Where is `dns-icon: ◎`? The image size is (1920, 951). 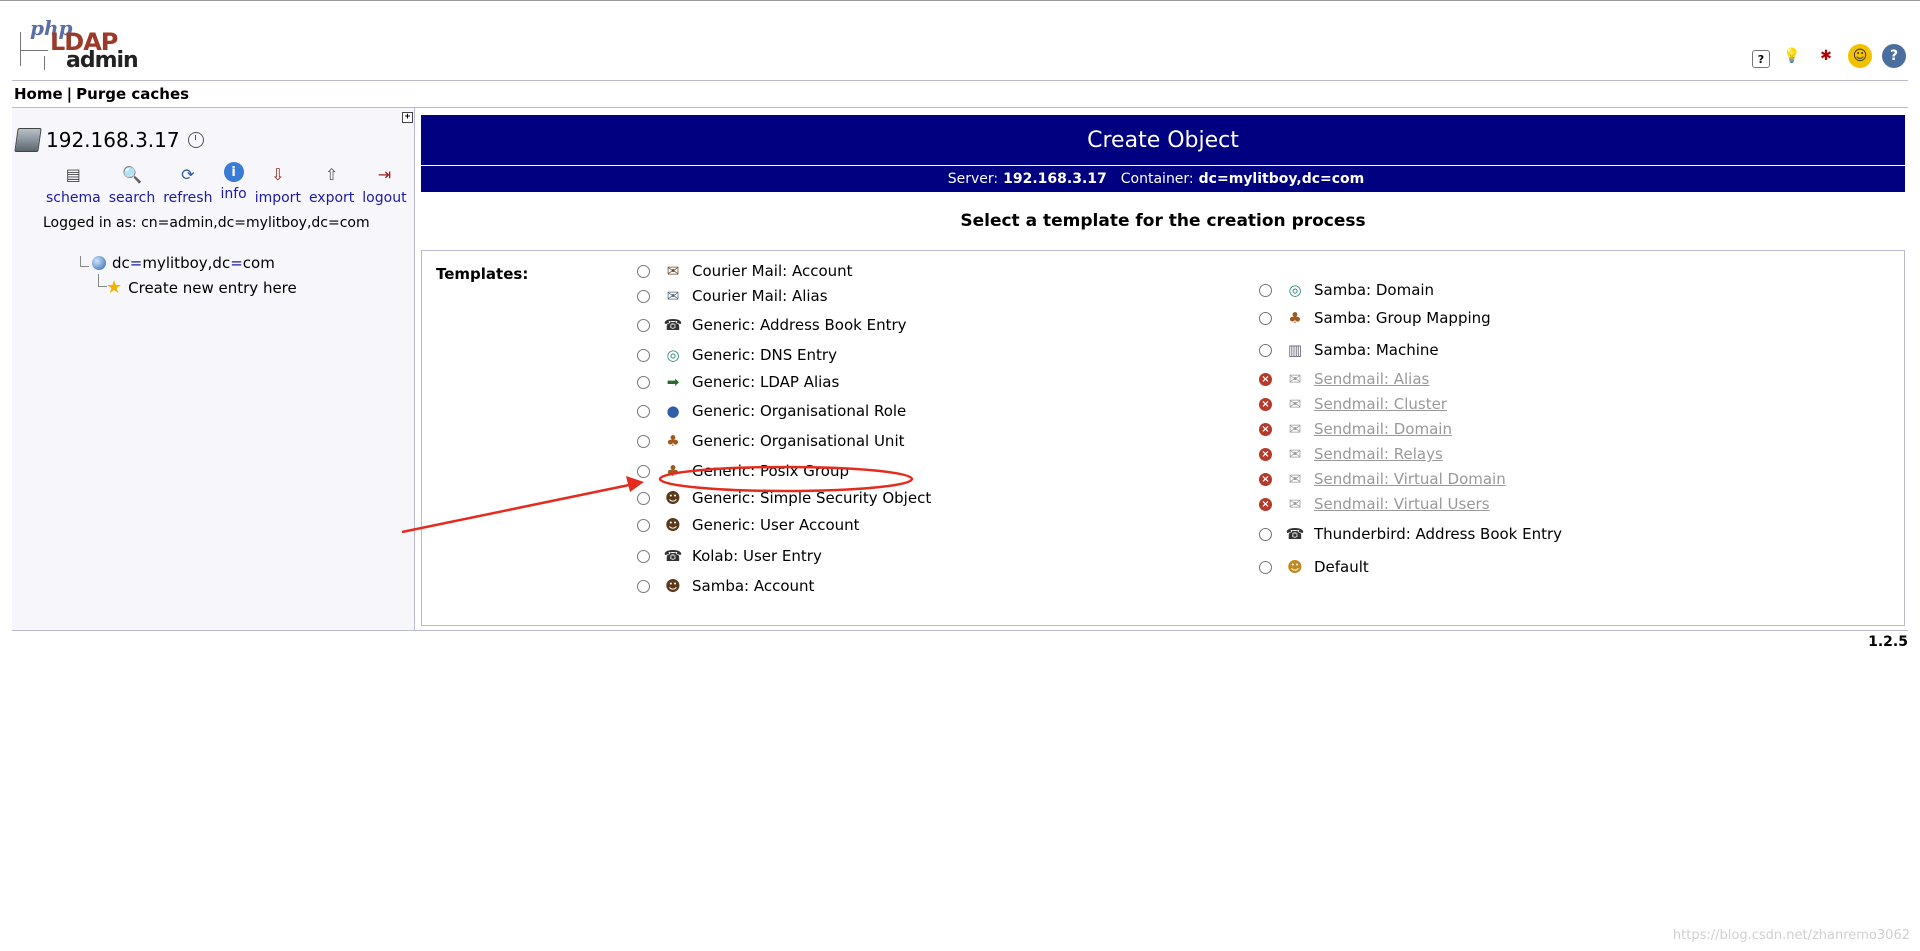 dns-icon: ◎ is located at coordinates (1295, 290).